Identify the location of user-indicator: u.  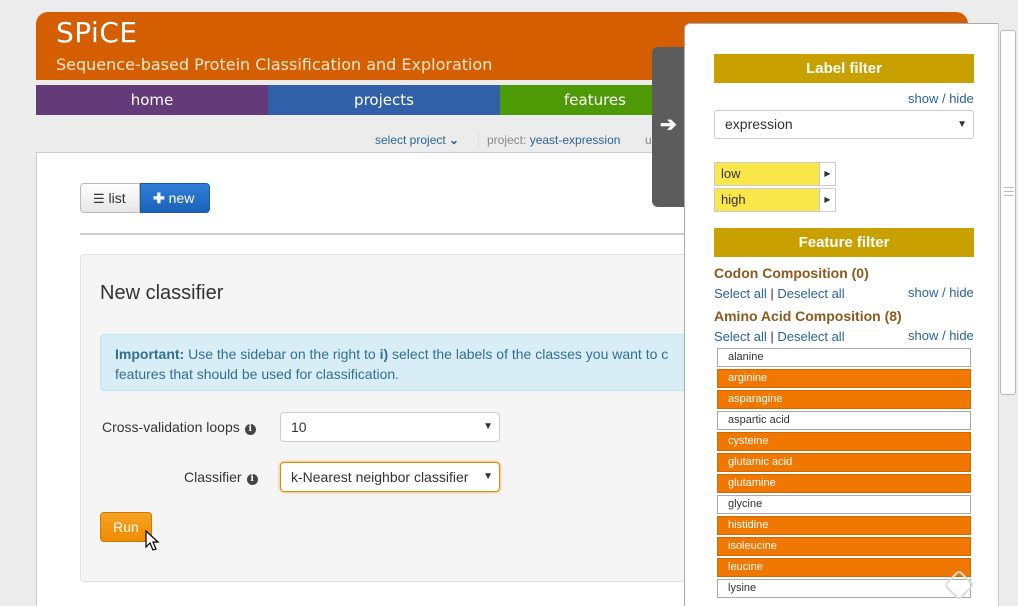
(648, 140).